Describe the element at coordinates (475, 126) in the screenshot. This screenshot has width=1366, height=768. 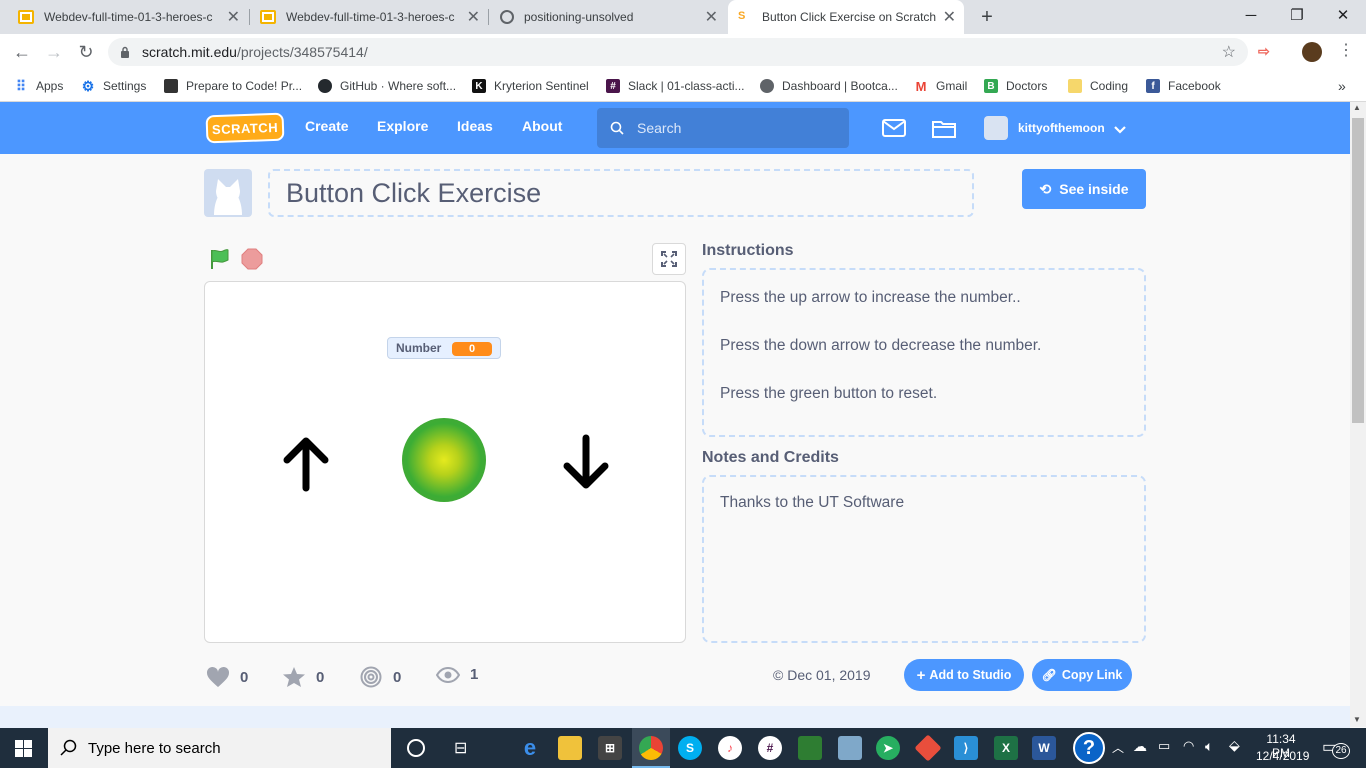
I see `nav-ideas: Ideas` at that location.